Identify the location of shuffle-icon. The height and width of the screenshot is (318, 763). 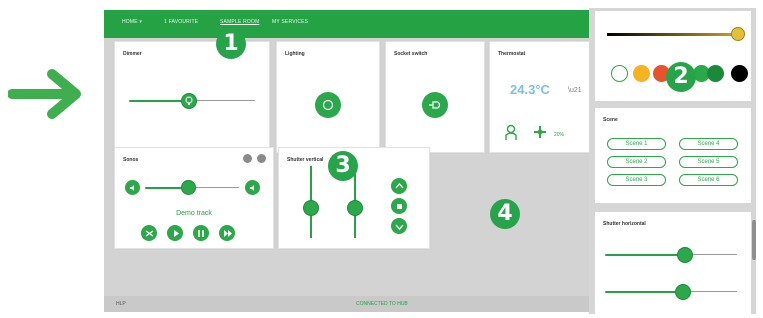
(149, 233).